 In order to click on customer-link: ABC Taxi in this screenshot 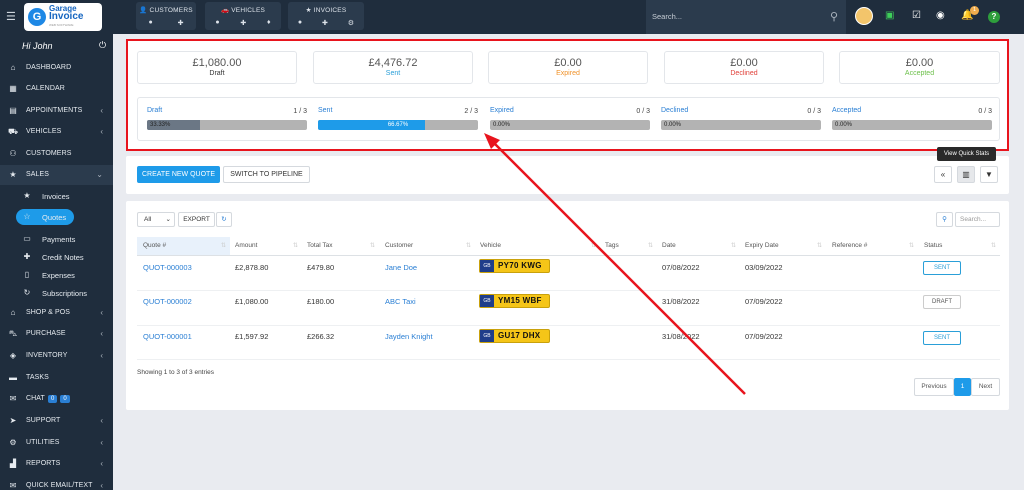, I will do `click(400, 301)`.